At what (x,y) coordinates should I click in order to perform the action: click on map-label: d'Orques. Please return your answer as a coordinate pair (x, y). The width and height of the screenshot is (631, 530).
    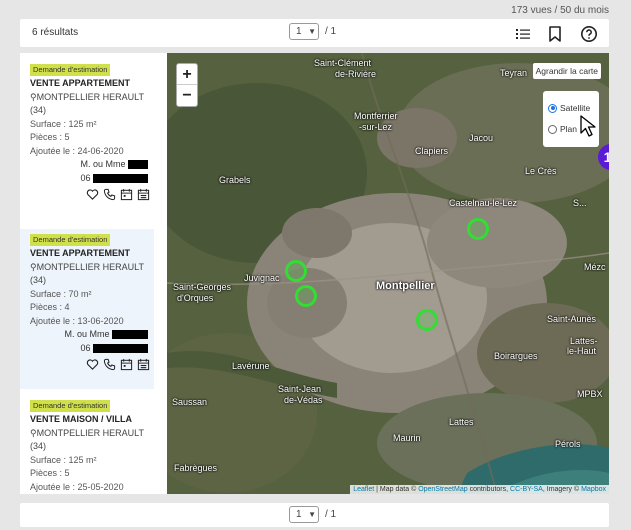
    Looking at the image, I should click on (195, 298).